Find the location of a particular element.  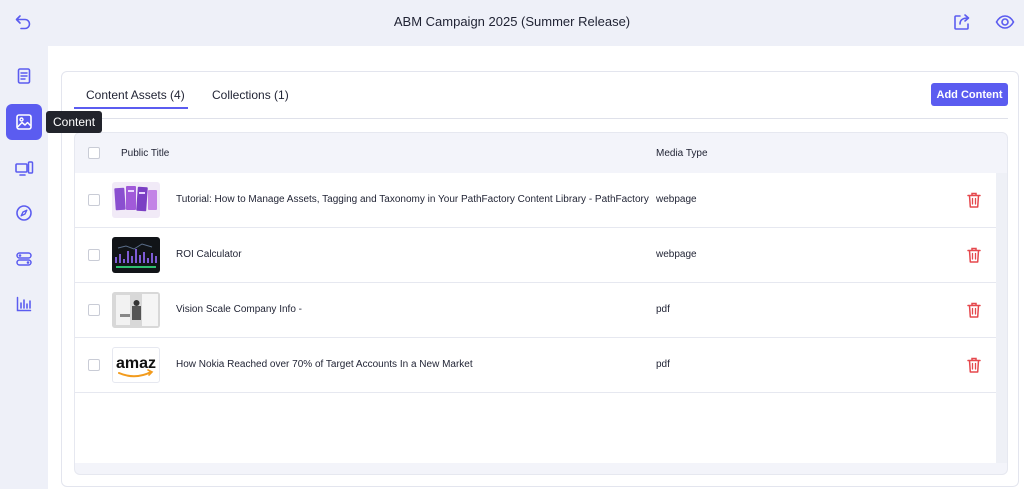

row-title: Vision Scale Company Info - is located at coordinates (239, 309).